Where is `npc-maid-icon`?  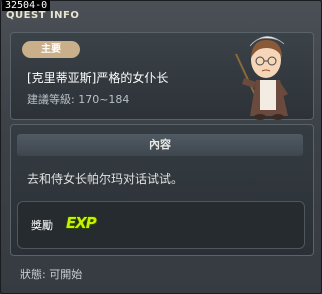 npc-maid-icon is located at coordinates (261, 78).